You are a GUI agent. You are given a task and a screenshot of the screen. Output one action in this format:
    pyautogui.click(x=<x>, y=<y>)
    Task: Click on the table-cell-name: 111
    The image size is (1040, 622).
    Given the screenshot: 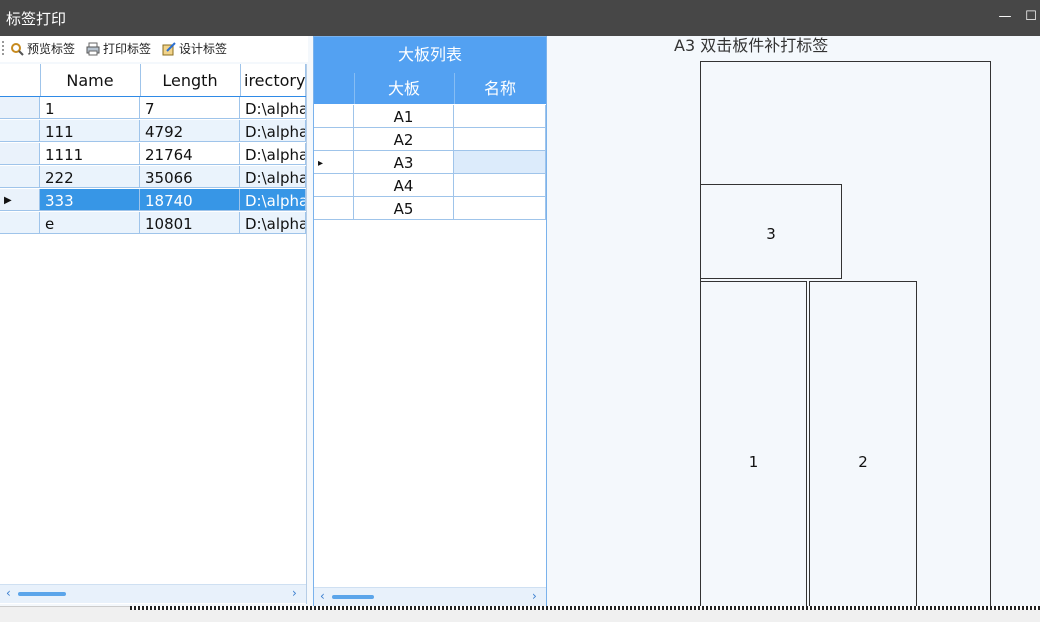 What is the action you would take?
    pyautogui.click(x=90, y=131)
    